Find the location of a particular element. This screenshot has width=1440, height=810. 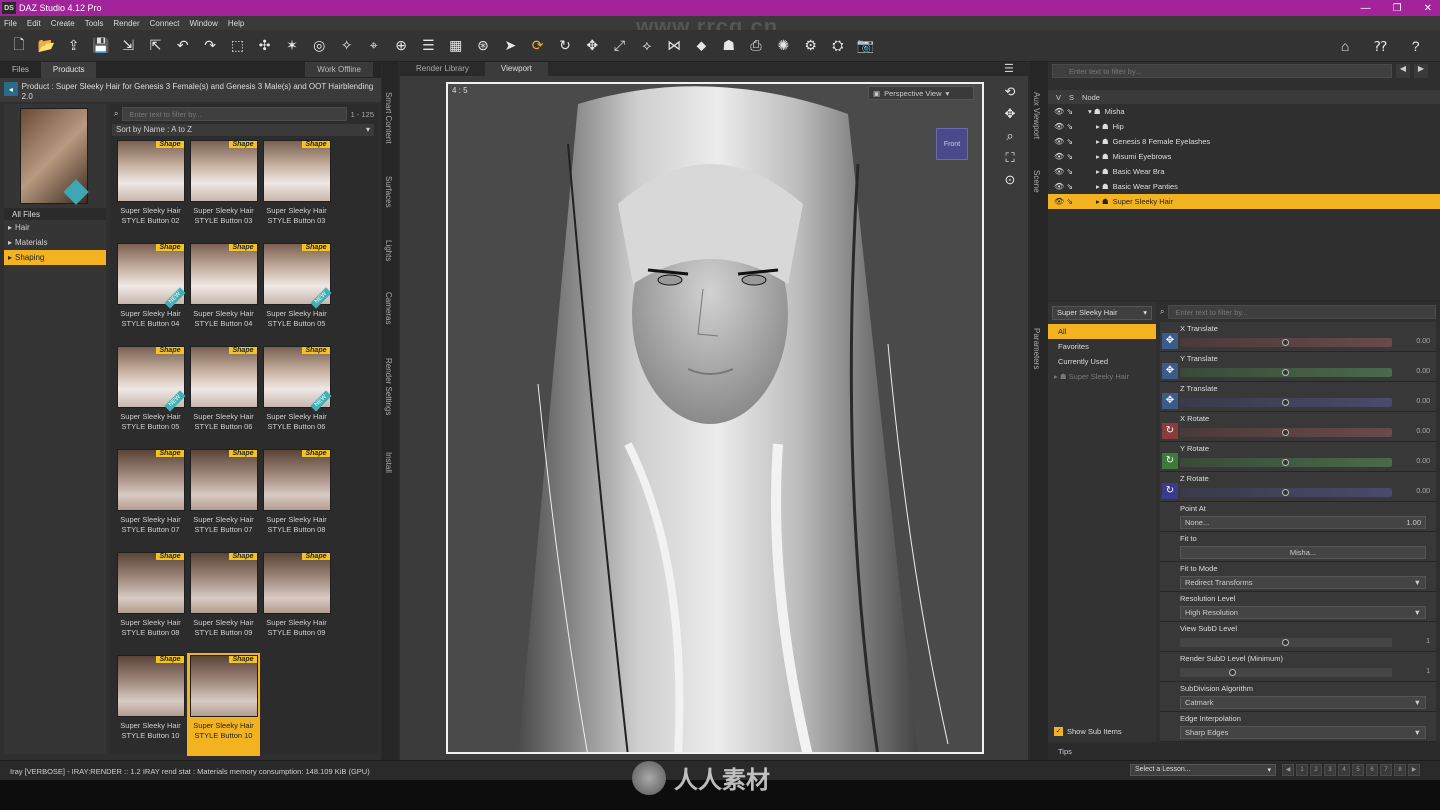

new-scene-icon: 🗋 is located at coordinates (19, 46).